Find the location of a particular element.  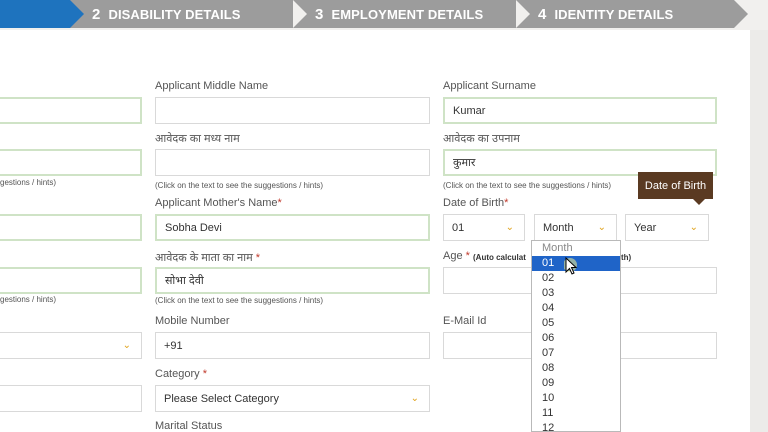

step-employment: 3 EMPLOYMENT DETAILS is located at coordinates (405, 14).